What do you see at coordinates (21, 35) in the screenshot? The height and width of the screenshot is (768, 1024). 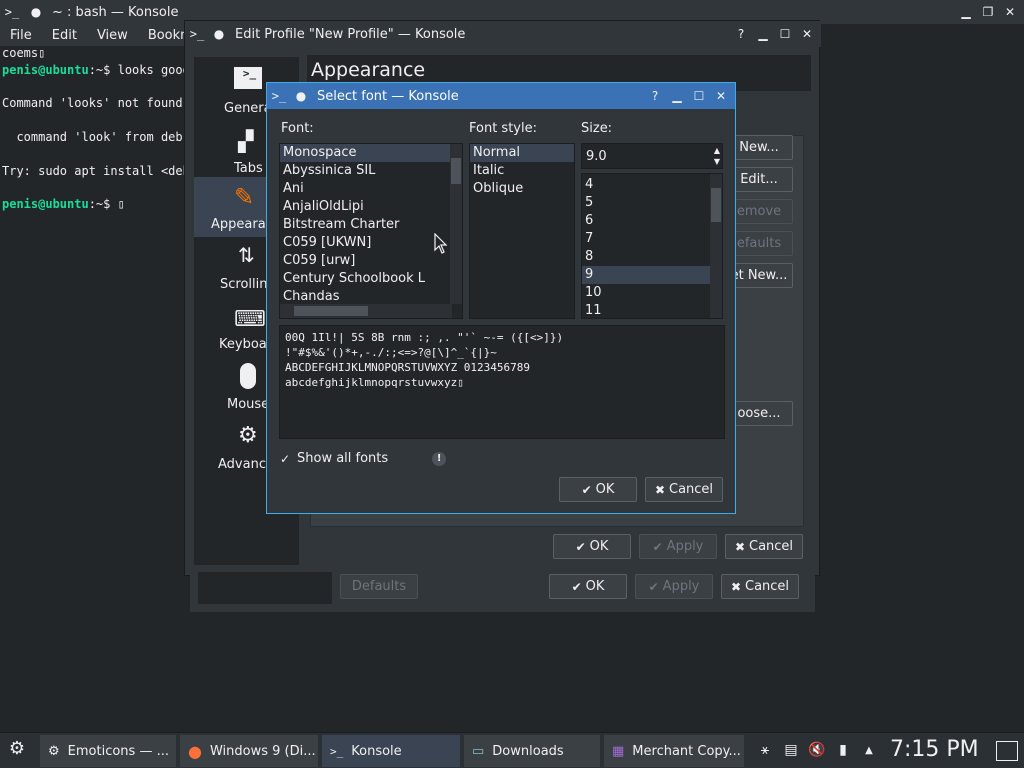 I see `menu-file: File` at bounding box center [21, 35].